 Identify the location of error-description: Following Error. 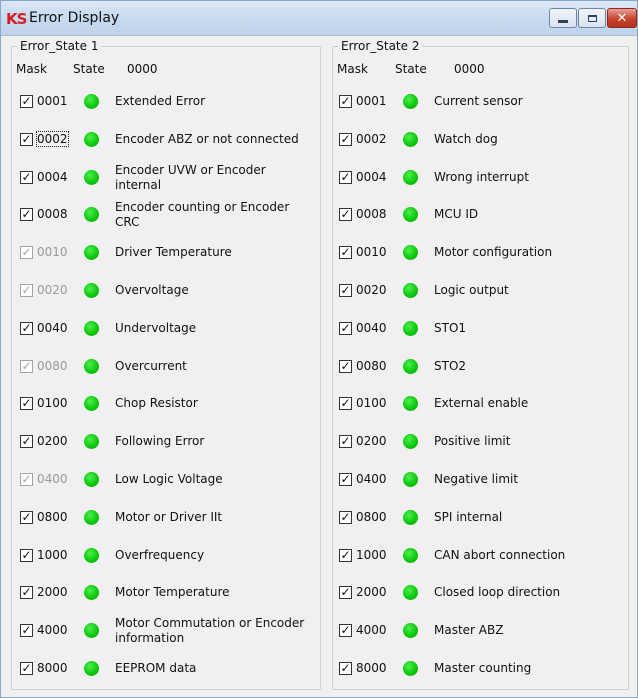
(160, 441).